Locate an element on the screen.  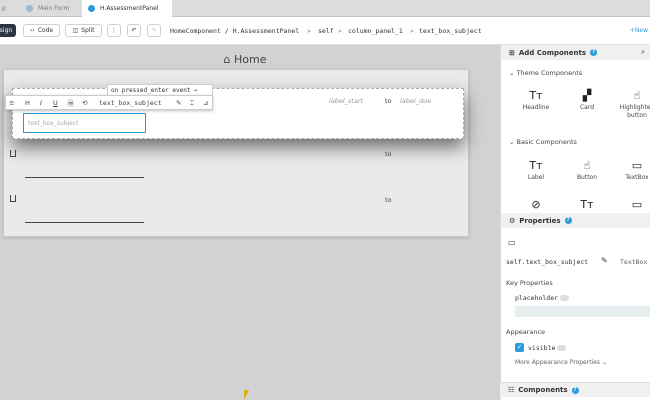
underline-icon: U is located at coordinates (55, 103).